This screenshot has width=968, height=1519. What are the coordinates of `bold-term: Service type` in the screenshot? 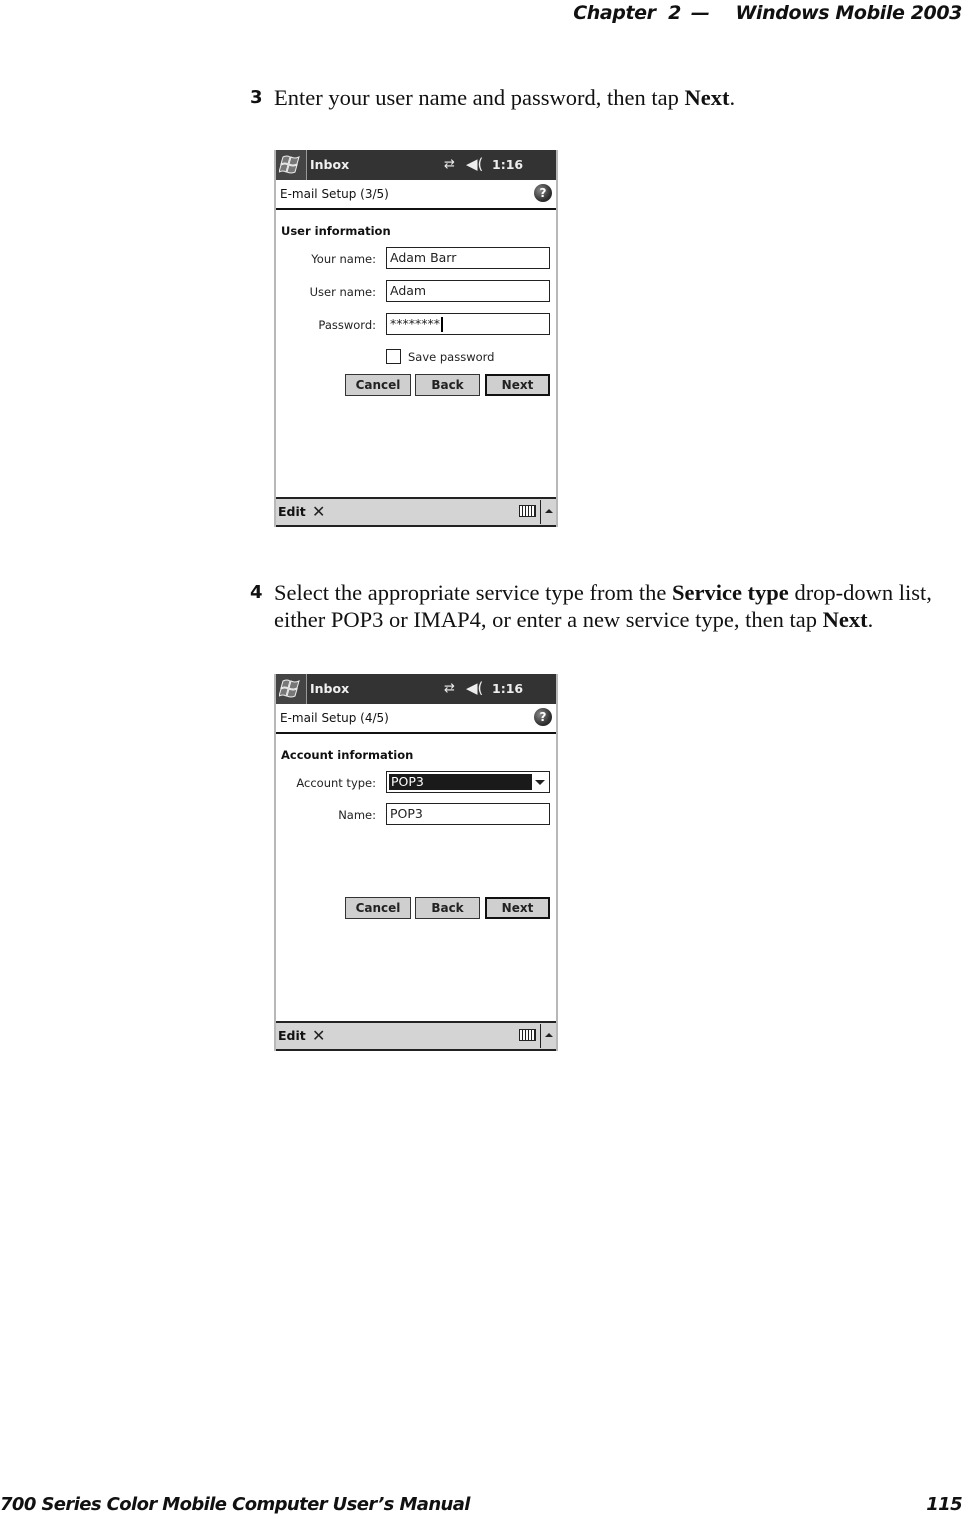 It's located at (730, 592).